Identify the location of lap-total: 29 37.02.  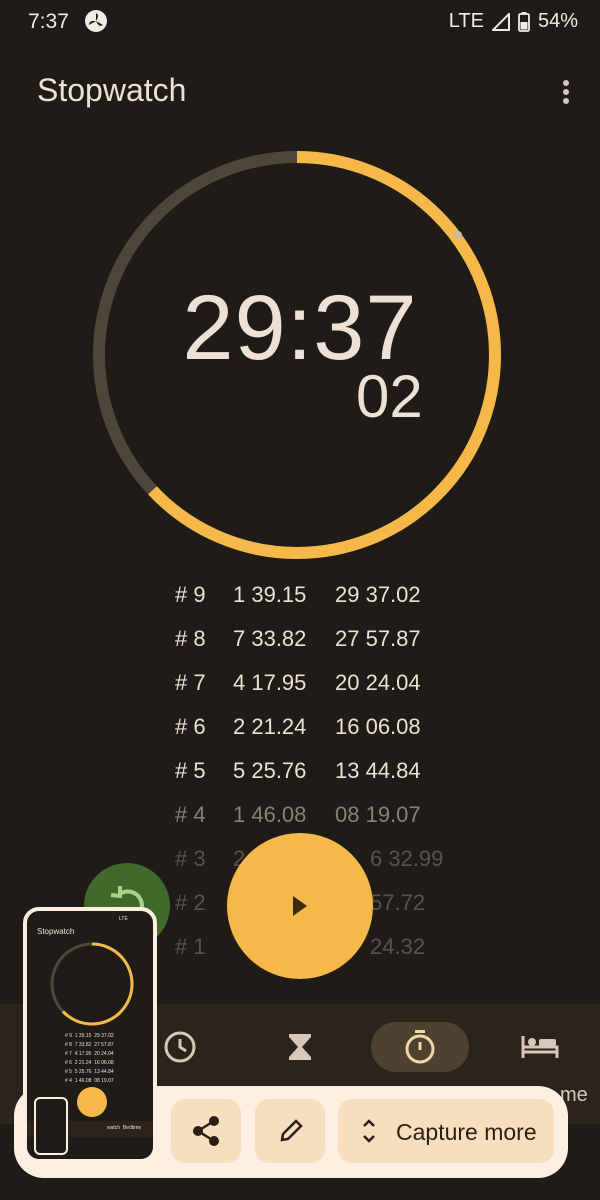
(378, 594).